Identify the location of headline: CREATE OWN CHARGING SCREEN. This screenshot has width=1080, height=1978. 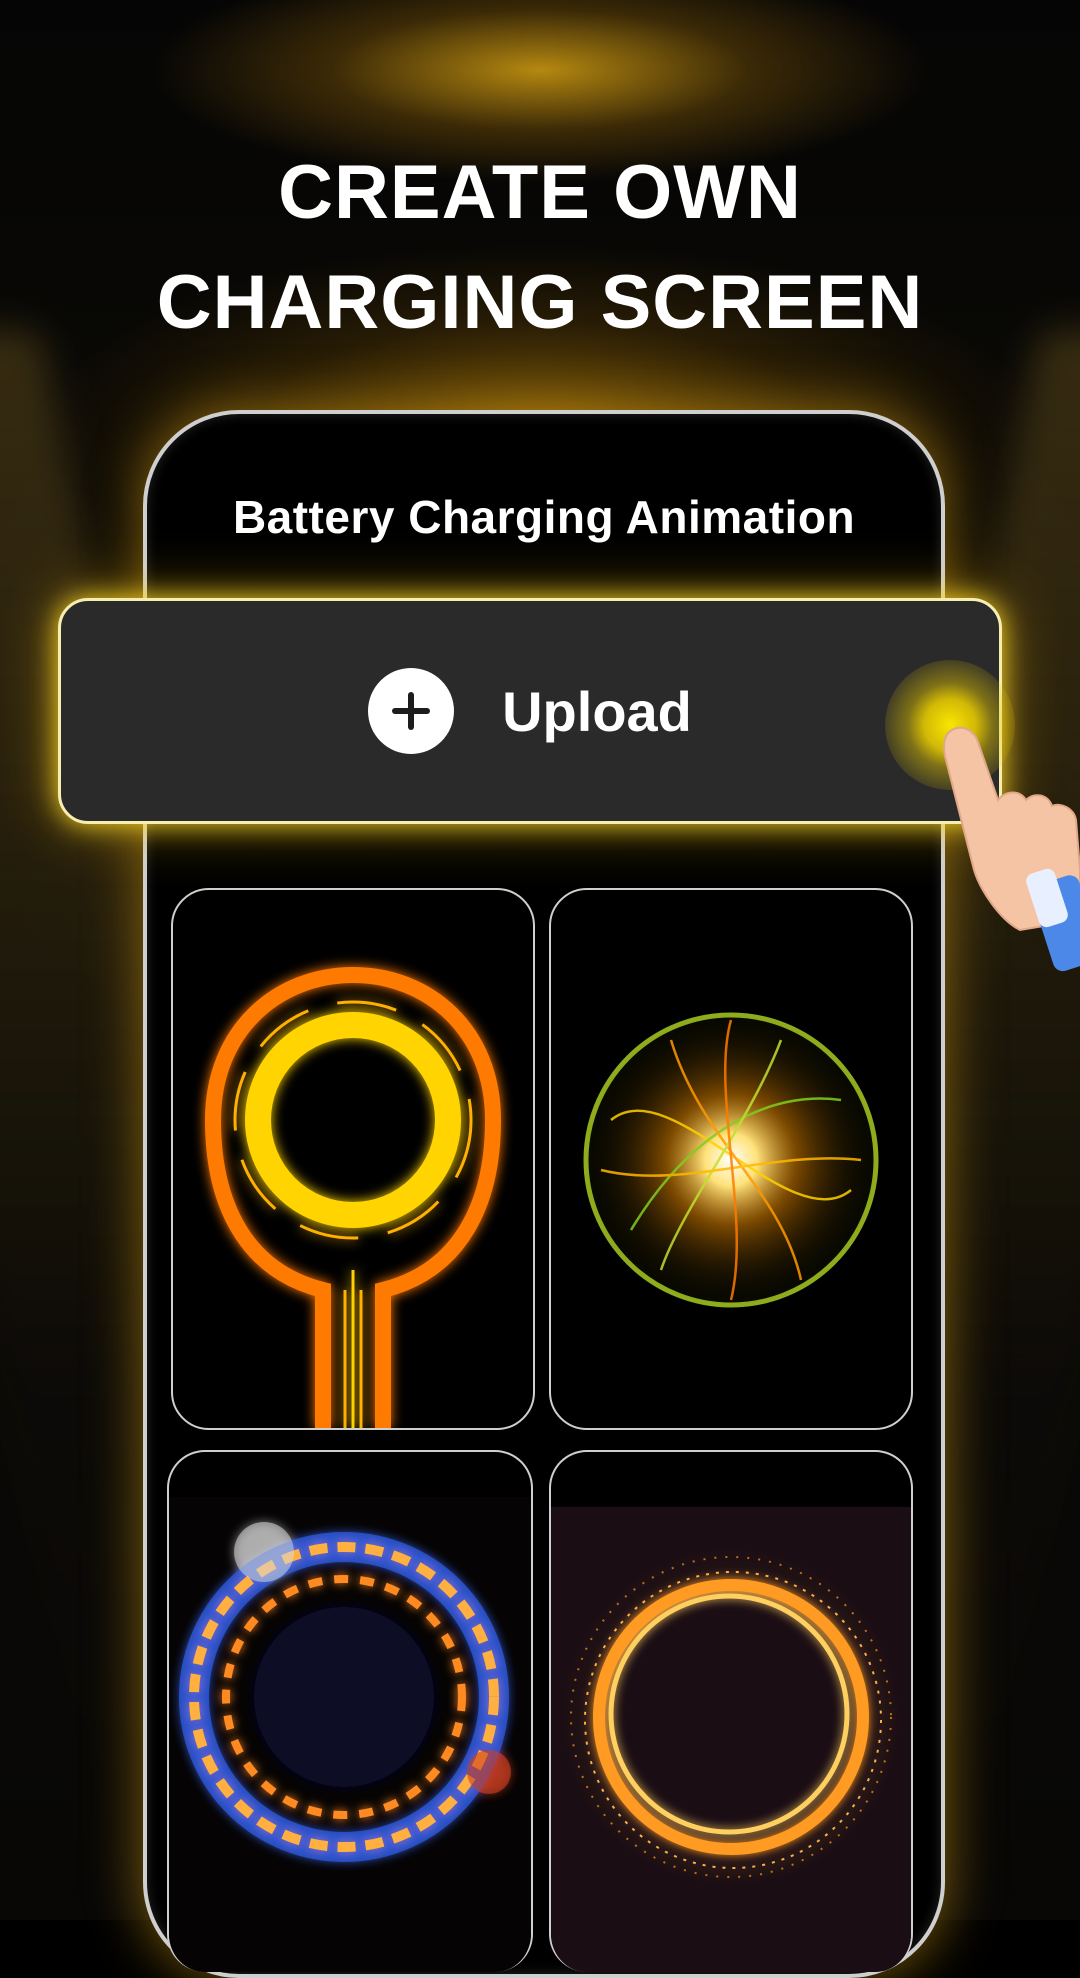
(540, 248).